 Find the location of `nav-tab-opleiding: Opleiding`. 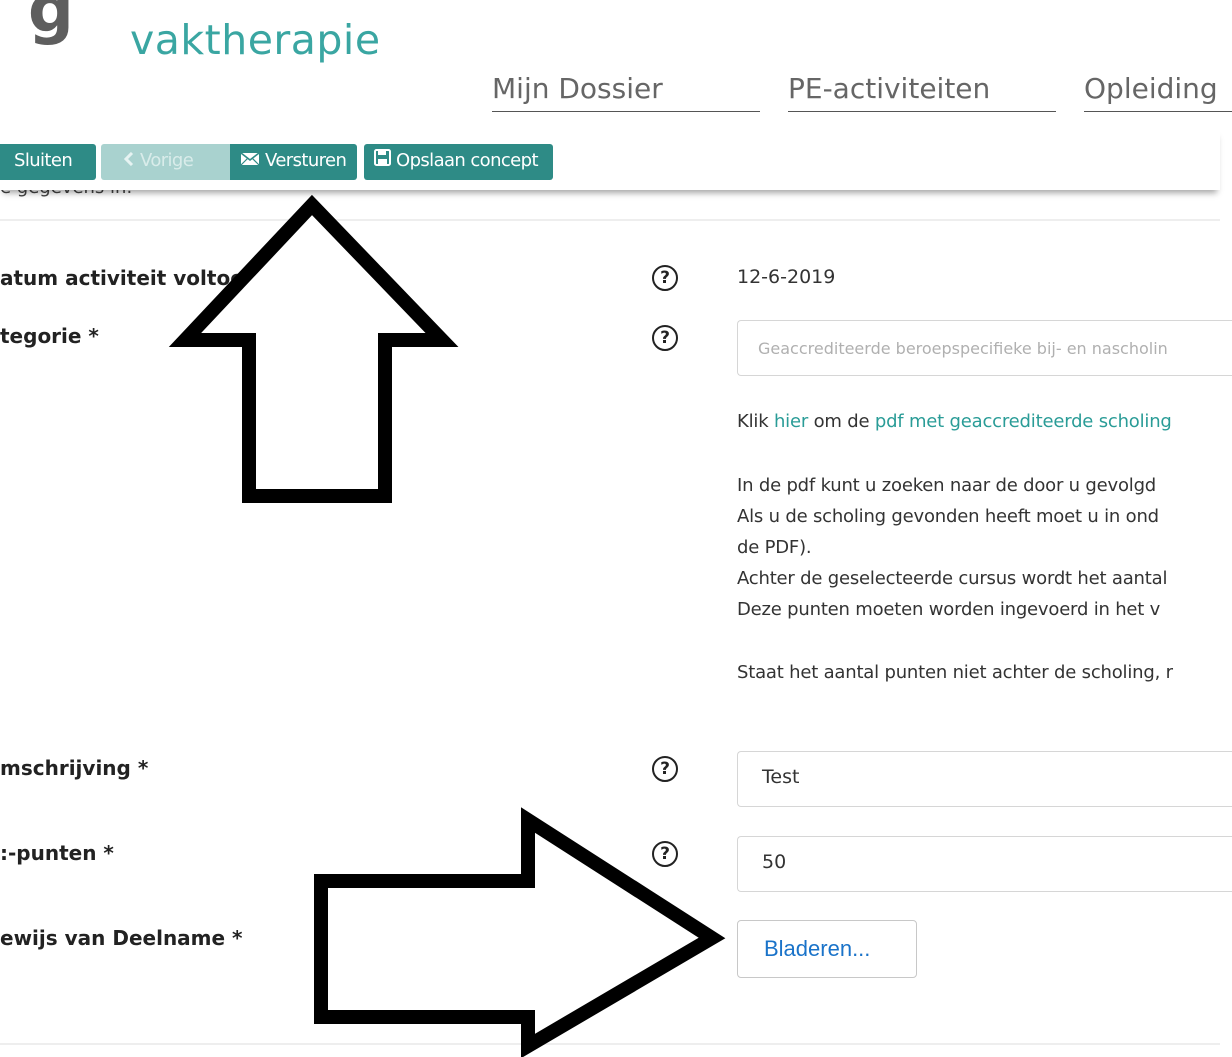

nav-tab-opleiding: Opleiding is located at coordinates (1158, 92).